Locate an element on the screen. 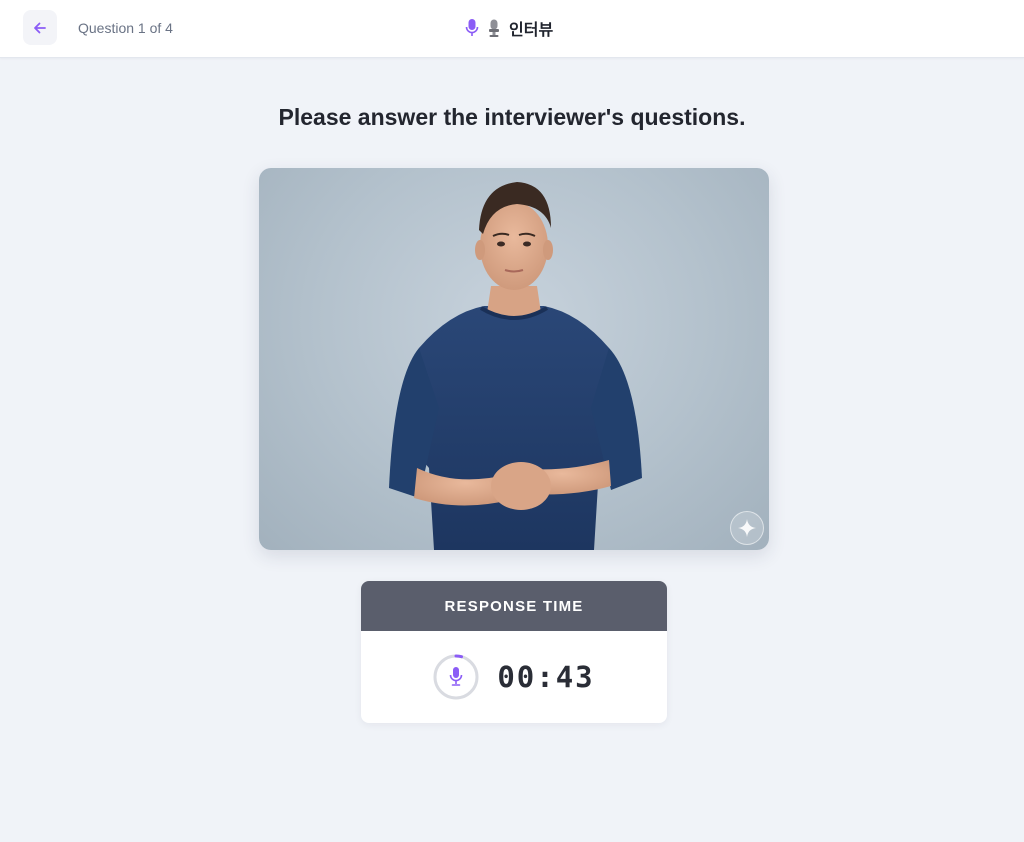 This screenshot has height=842, width=1024. ai-sparkle-button is located at coordinates (747, 528).